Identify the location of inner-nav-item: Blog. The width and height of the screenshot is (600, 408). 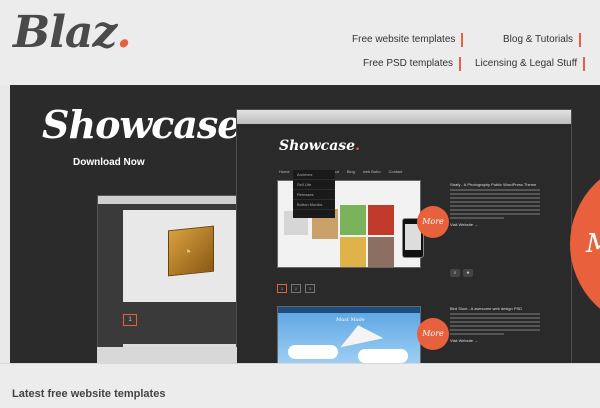
(351, 171).